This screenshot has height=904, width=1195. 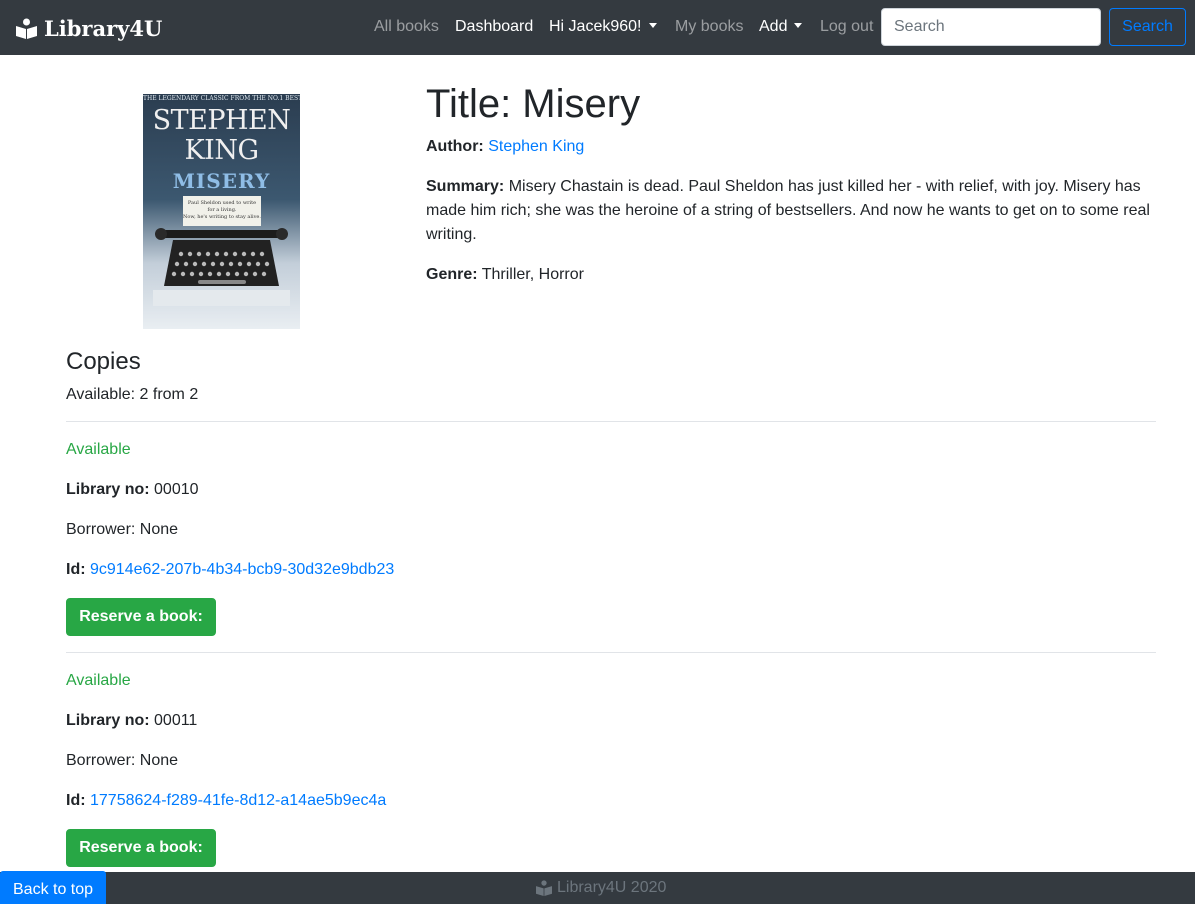 What do you see at coordinates (103, 361) in the screenshot?
I see `copies-heading: Copies` at bounding box center [103, 361].